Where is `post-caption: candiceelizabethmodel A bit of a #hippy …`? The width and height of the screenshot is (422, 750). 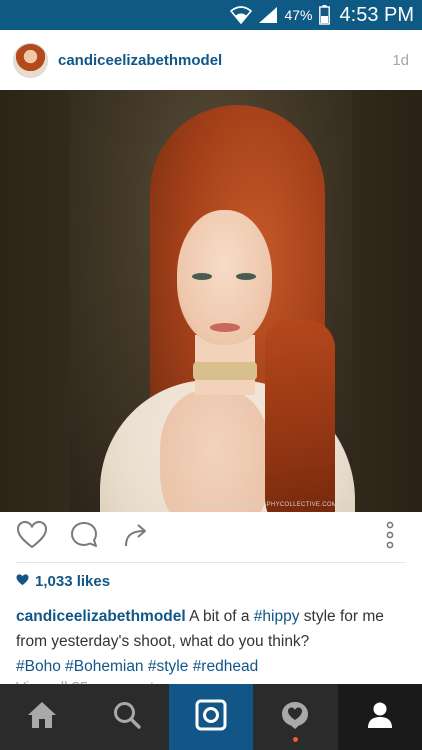
post-caption: candiceelizabethmodel A bit of a #hippy … is located at coordinates (213, 641).